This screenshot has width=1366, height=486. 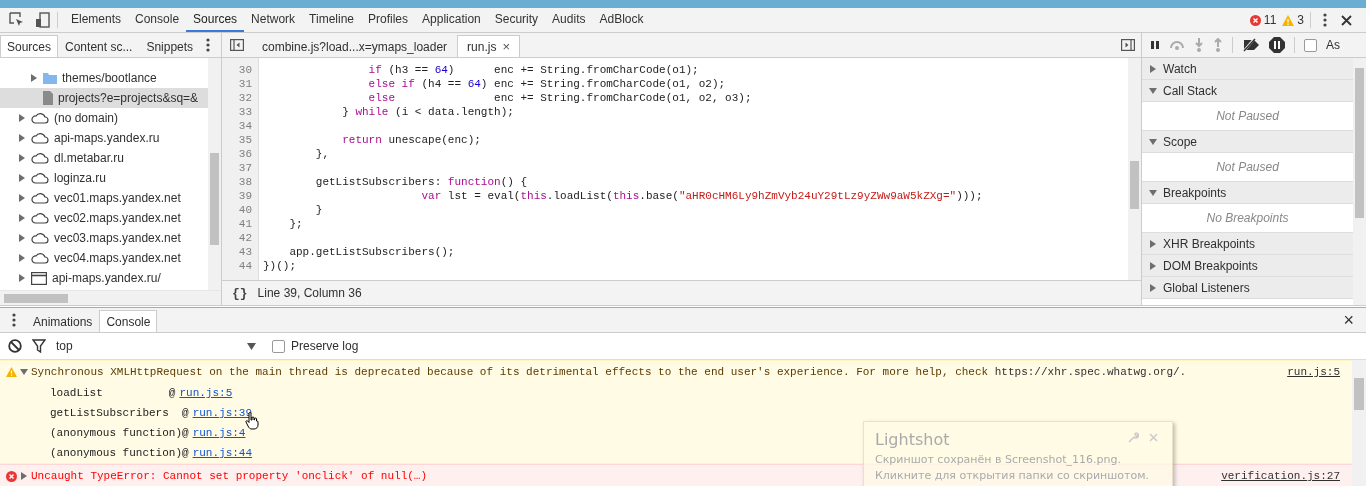 I want to click on section-header: Global Listeners, so click(x=1247, y=288).